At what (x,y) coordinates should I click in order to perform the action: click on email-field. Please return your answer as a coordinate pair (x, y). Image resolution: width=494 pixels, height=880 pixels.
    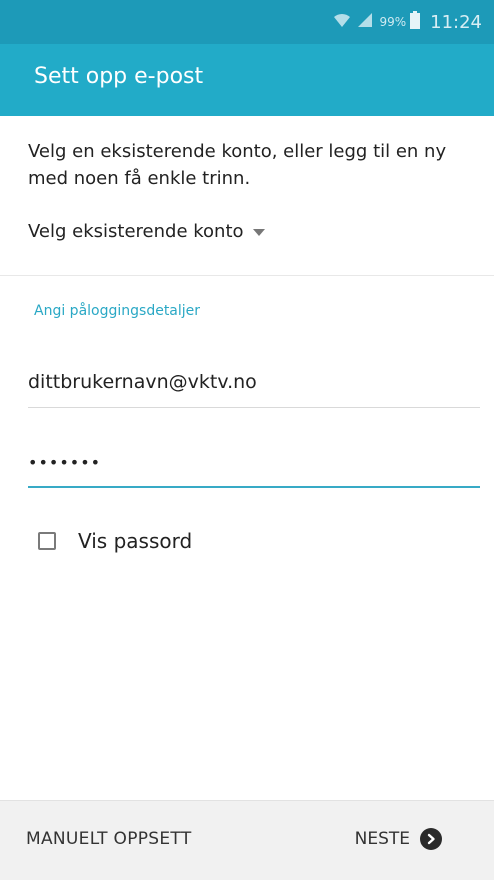
    Looking at the image, I should click on (254, 382).